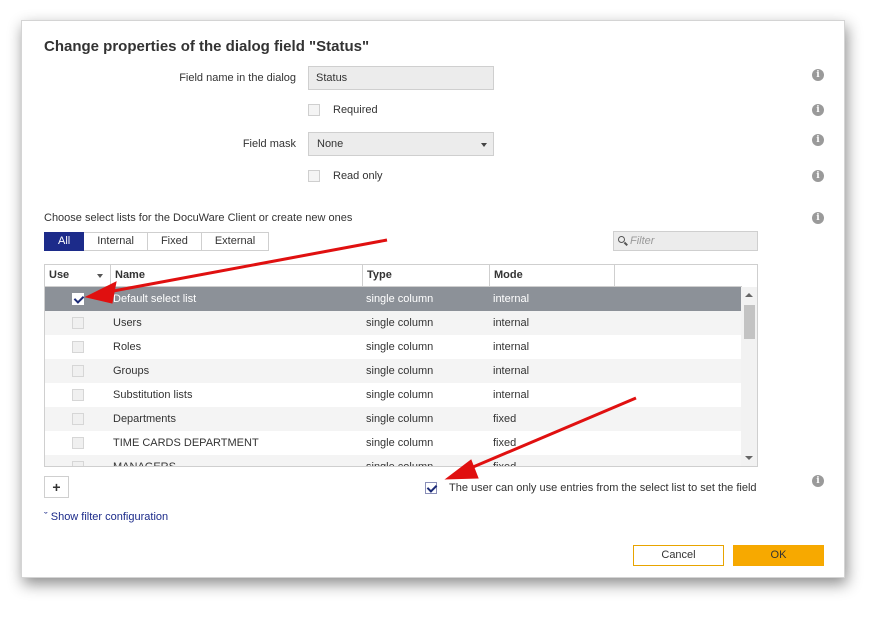 The width and height of the screenshot is (887, 621). Describe the element at coordinates (401, 144) in the screenshot. I see `field-mask-dropdown: None` at that location.